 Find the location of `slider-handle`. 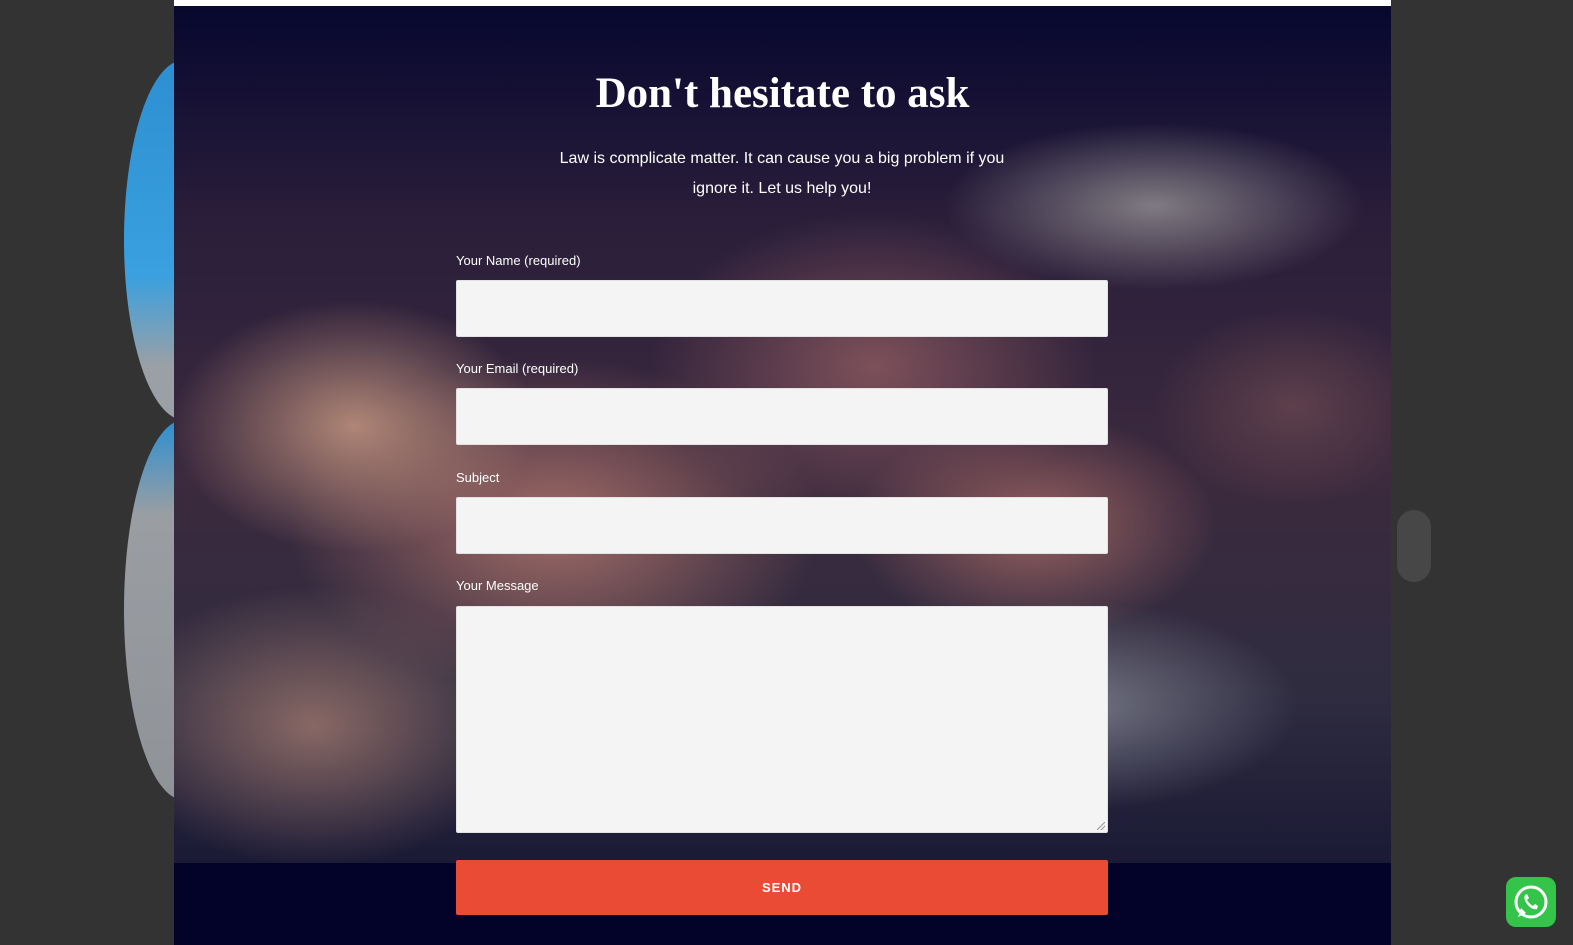

slider-handle is located at coordinates (1414, 546).